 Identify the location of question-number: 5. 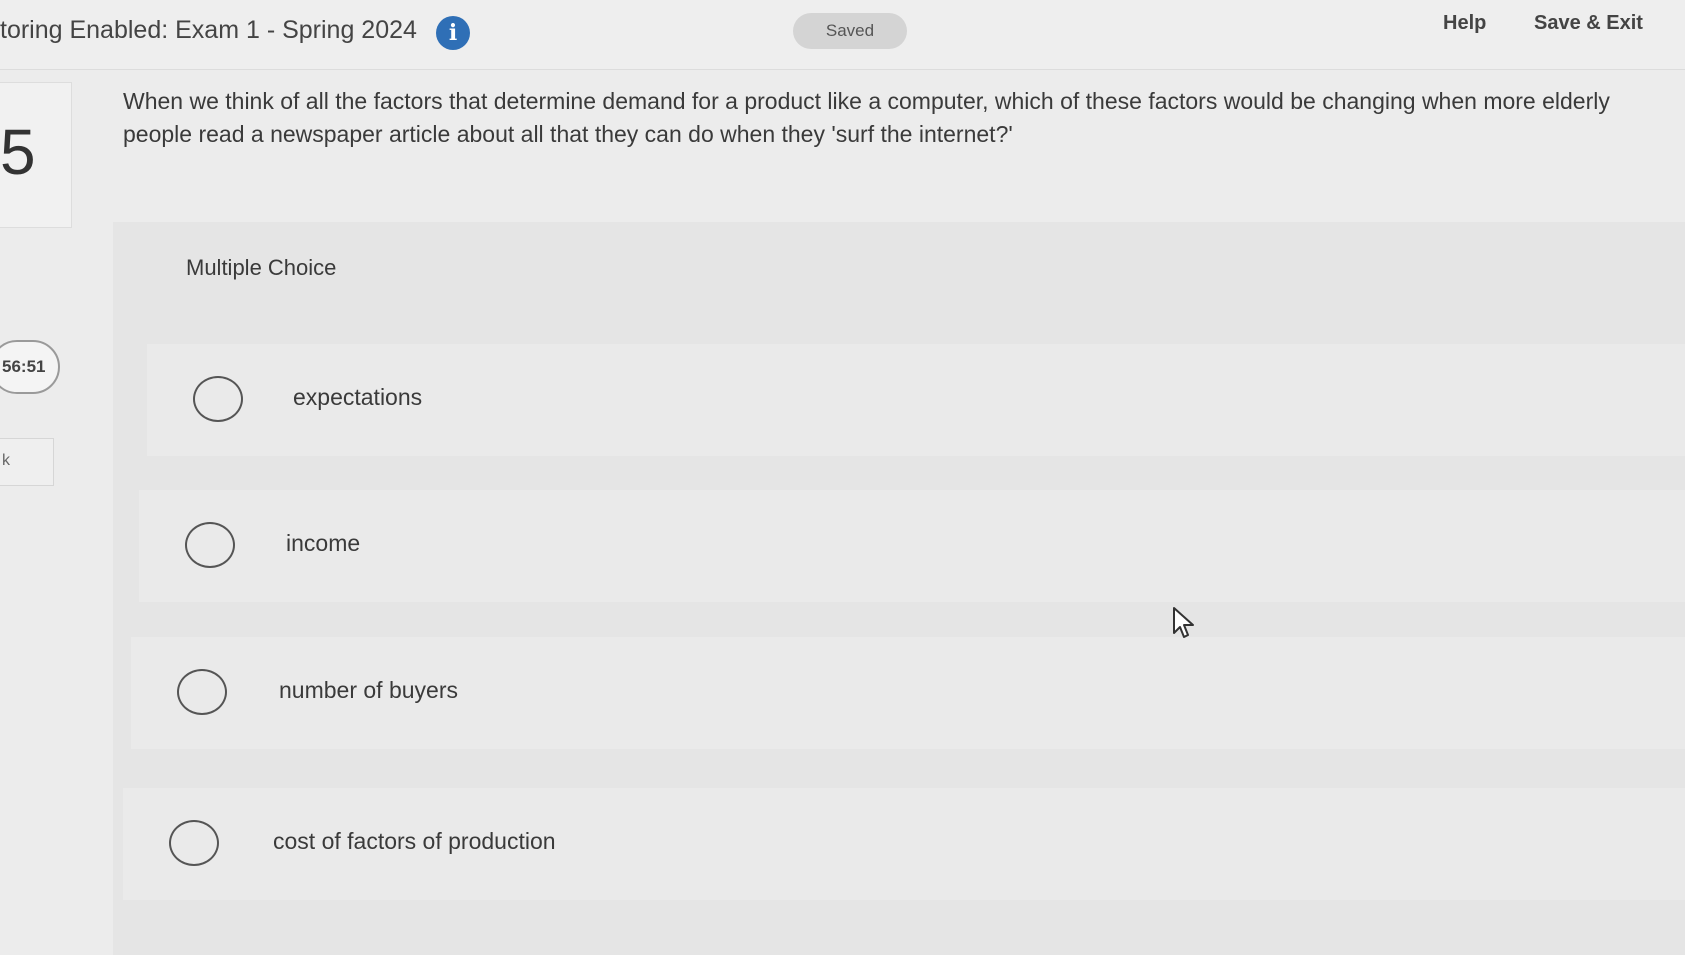
(18, 152).